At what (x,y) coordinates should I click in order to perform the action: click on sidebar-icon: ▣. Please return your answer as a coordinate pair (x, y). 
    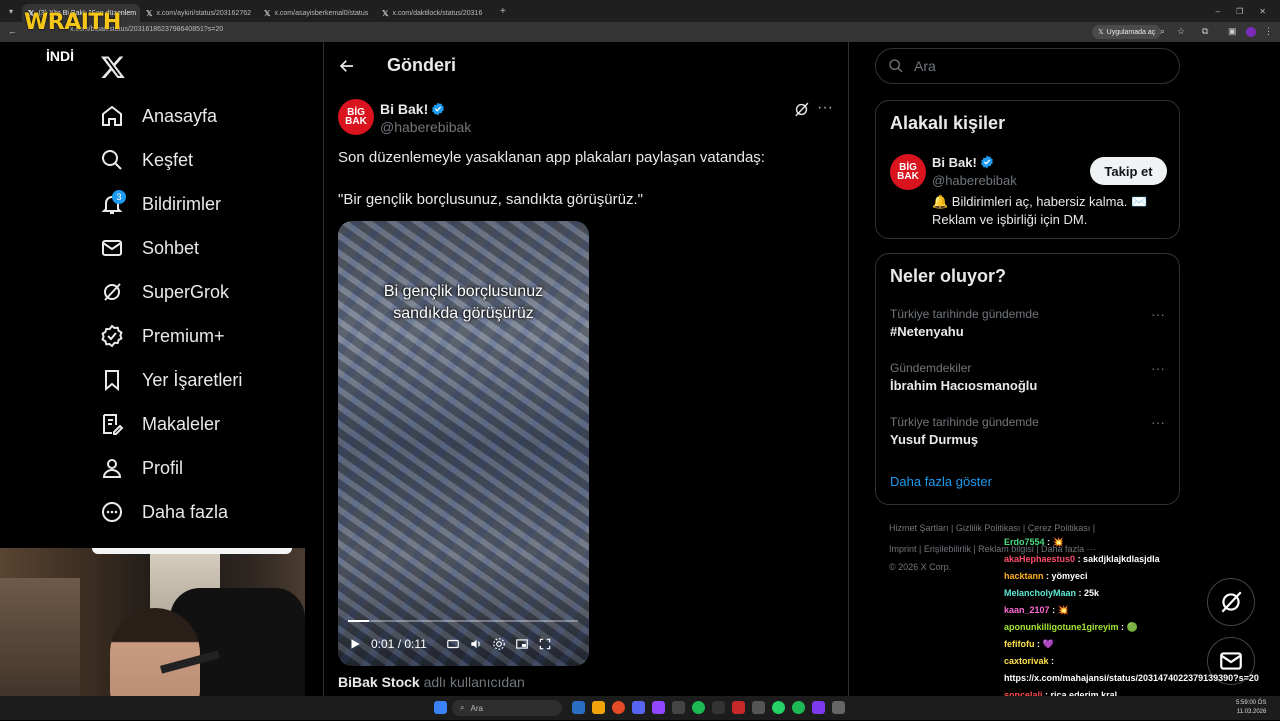
    Looking at the image, I should click on (1232, 31).